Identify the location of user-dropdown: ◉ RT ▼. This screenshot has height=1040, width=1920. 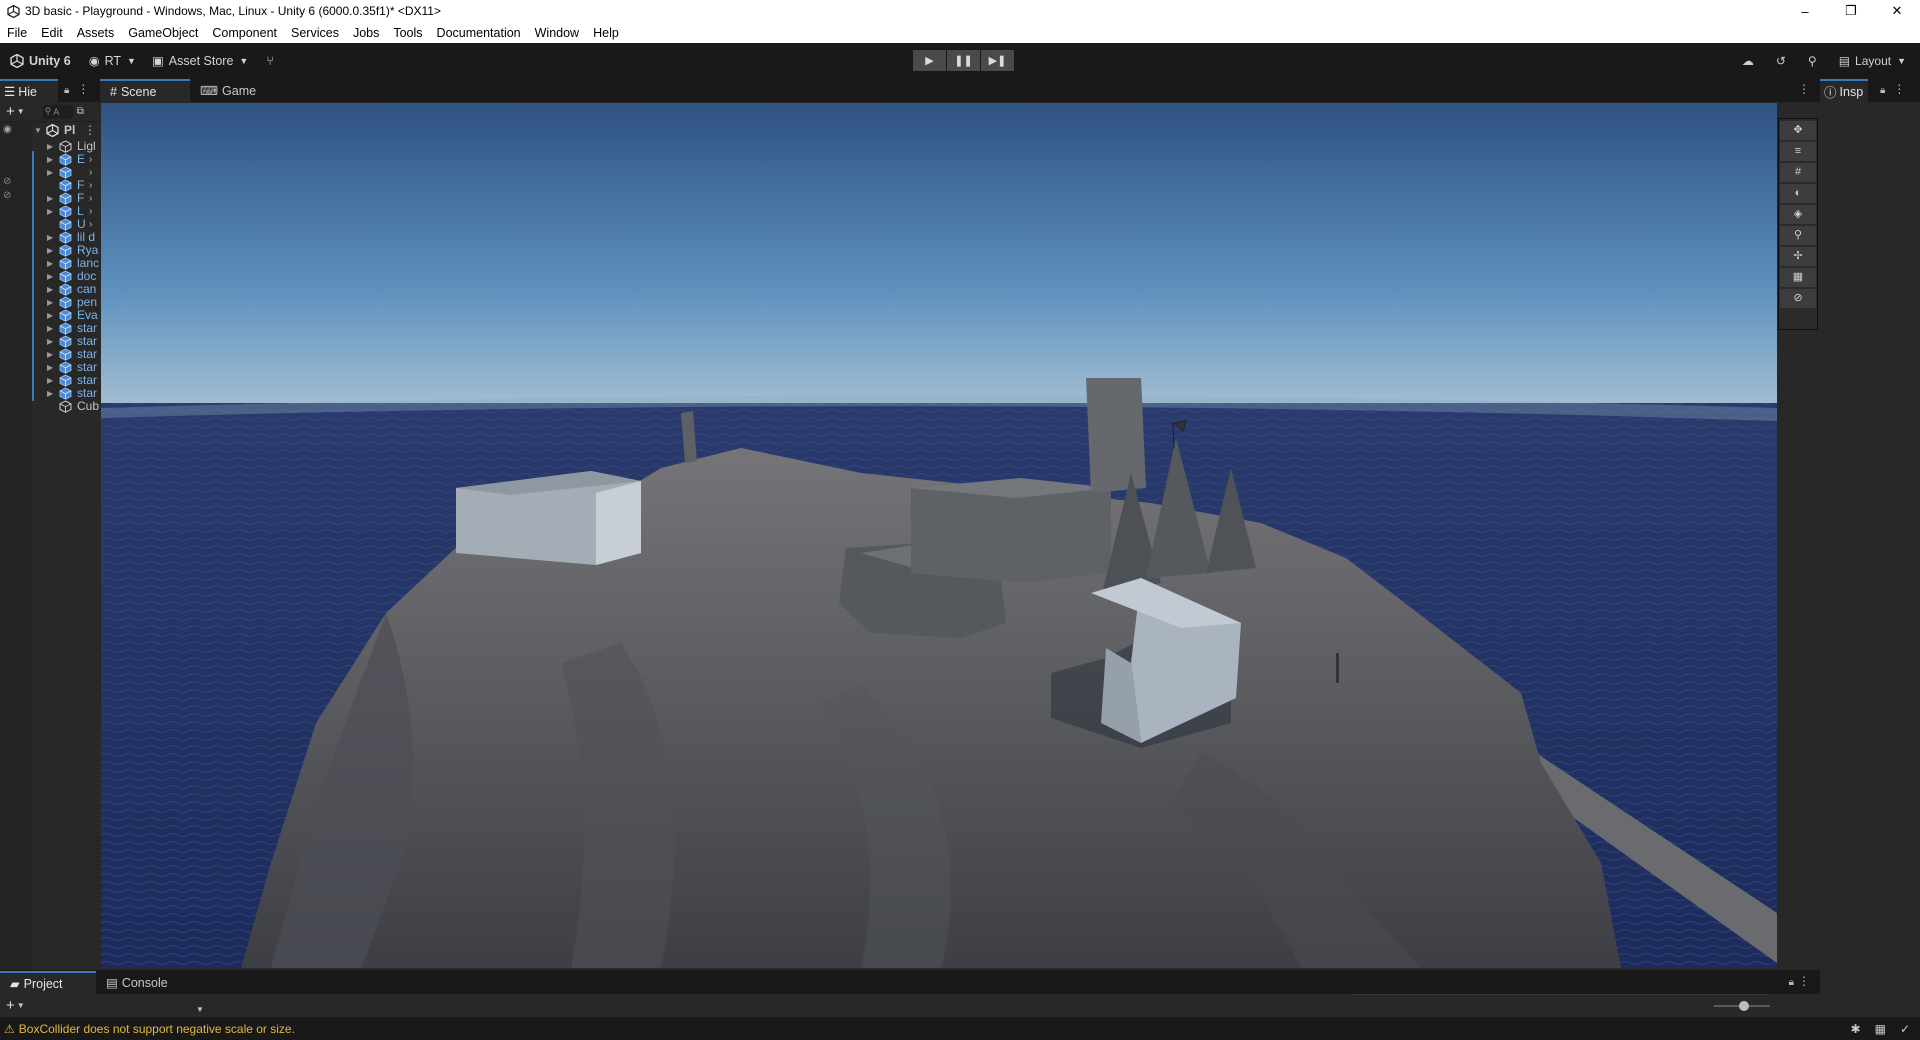
(112, 61).